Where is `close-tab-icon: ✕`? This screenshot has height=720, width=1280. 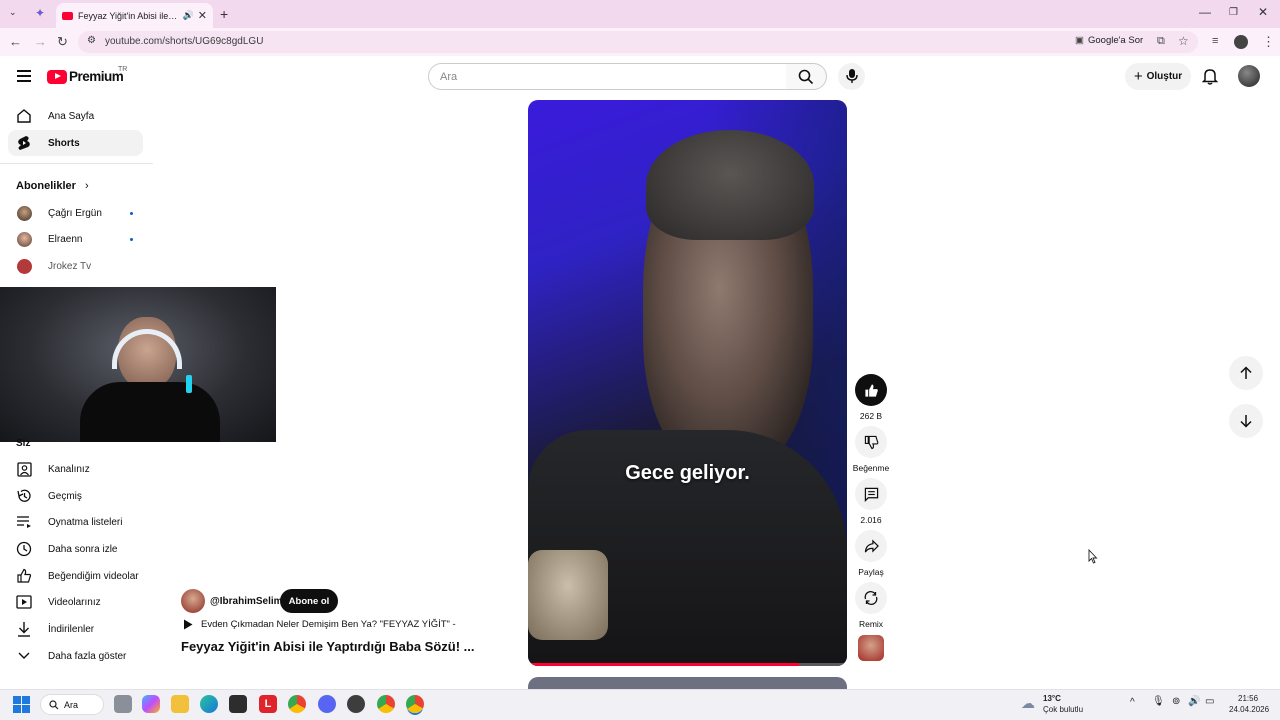 close-tab-icon: ✕ is located at coordinates (202, 15).